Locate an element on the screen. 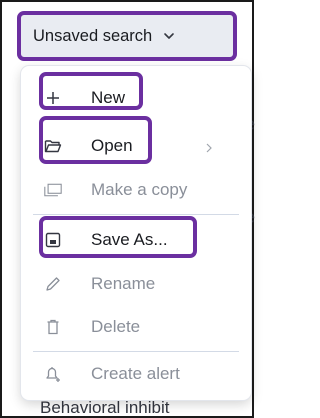  menu-item-create-alert: Create alert is located at coordinates (136, 374).